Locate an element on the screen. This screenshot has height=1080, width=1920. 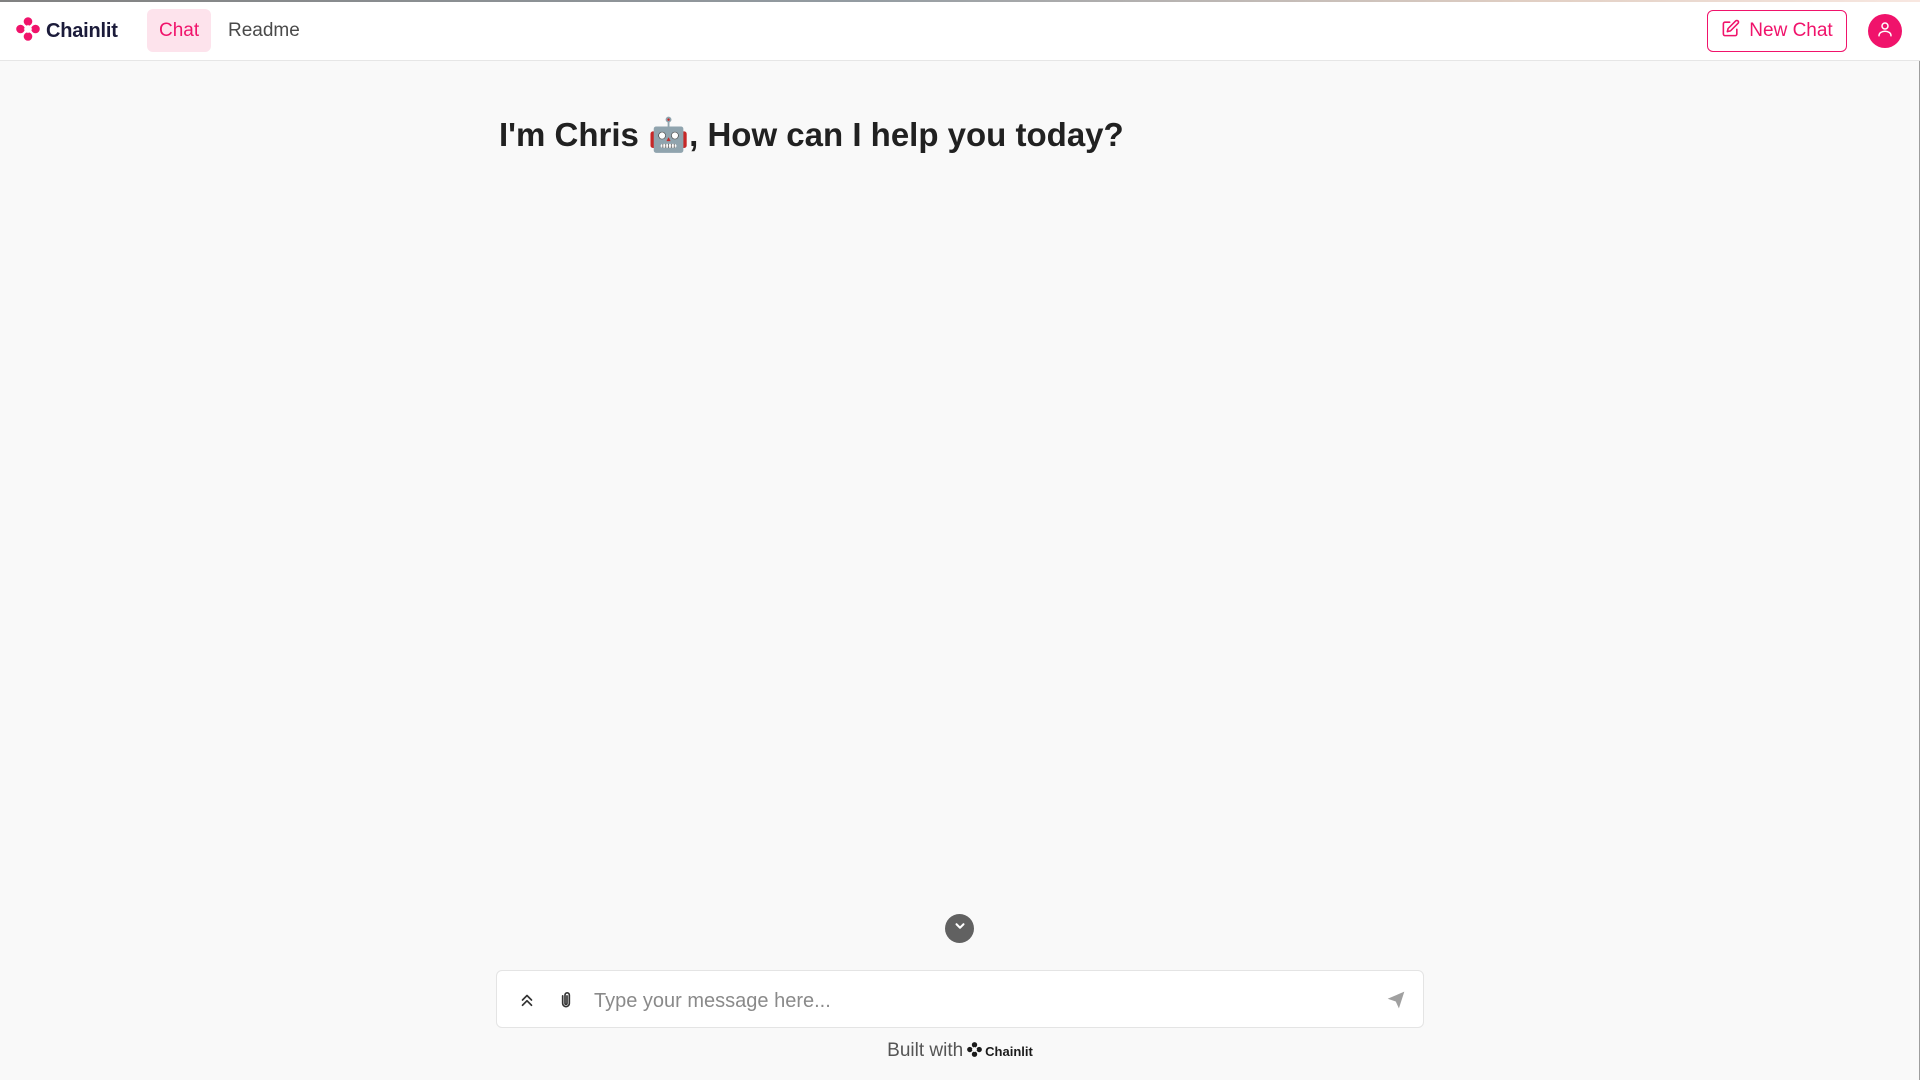
new-chat-button: New Chat is located at coordinates (1777, 31).